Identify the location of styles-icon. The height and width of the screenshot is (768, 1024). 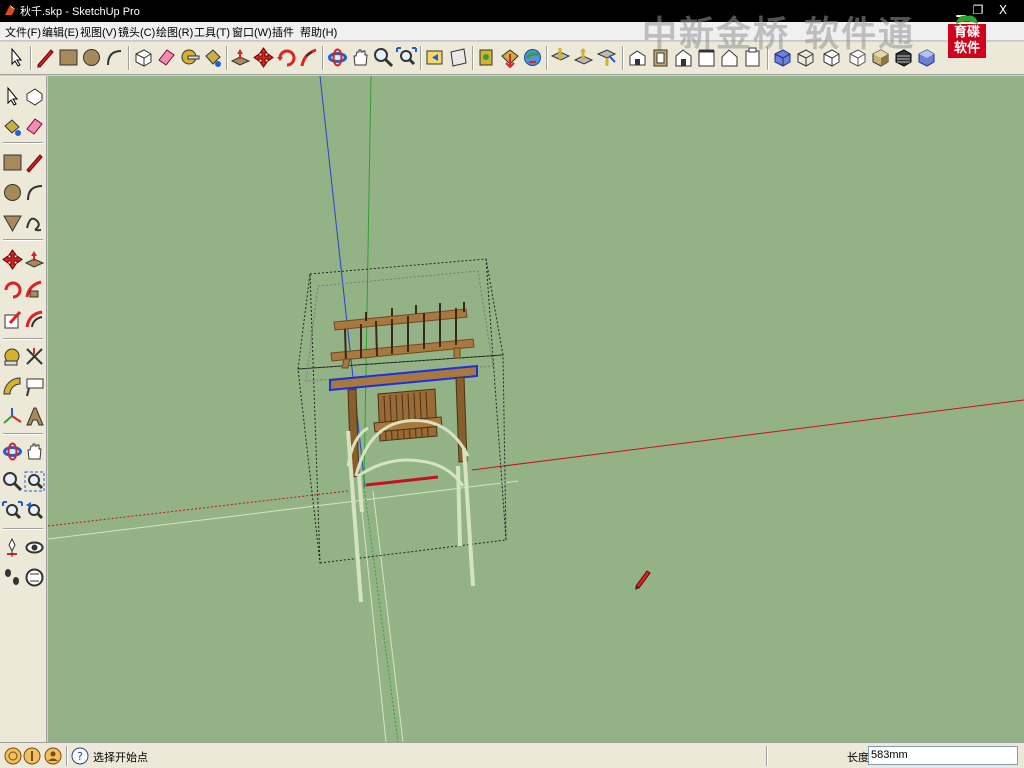
(926, 57).